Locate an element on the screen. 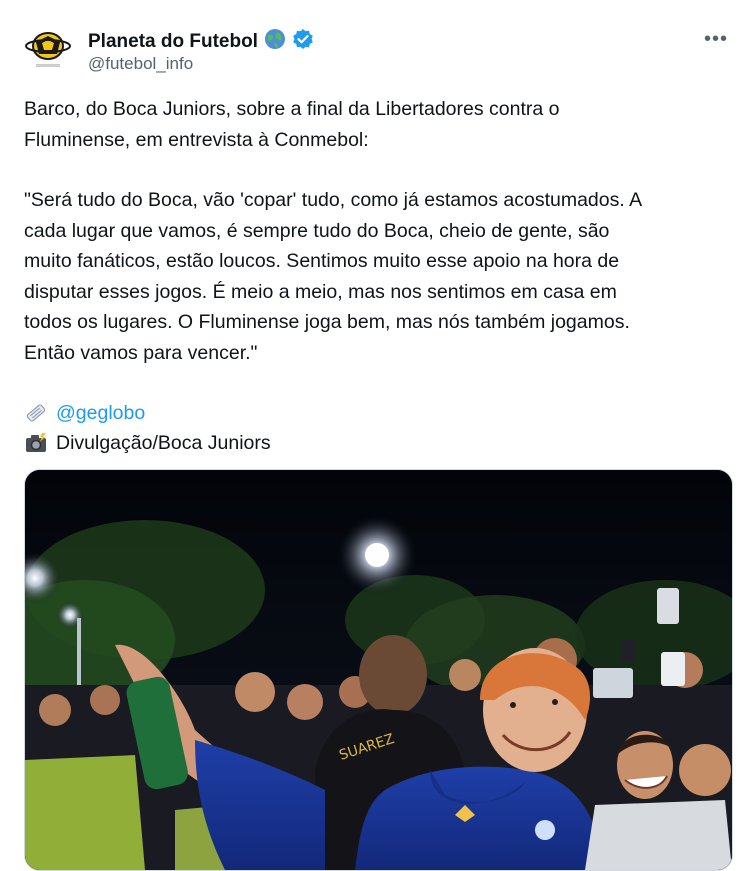  post-header: Planeta do Futebol @futebol_info ••• is located at coordinates (378, 51).